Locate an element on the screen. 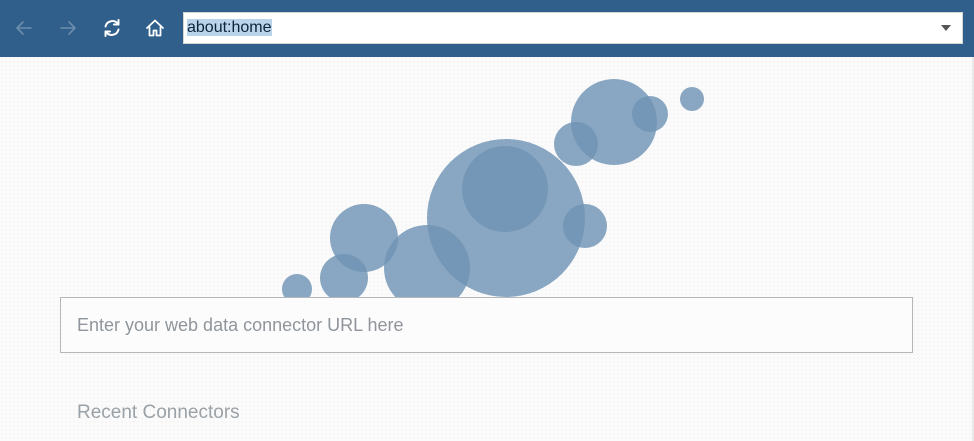 The height and width of the screenshot is (441, 974). home-icon is located at coordinates (155, 28).